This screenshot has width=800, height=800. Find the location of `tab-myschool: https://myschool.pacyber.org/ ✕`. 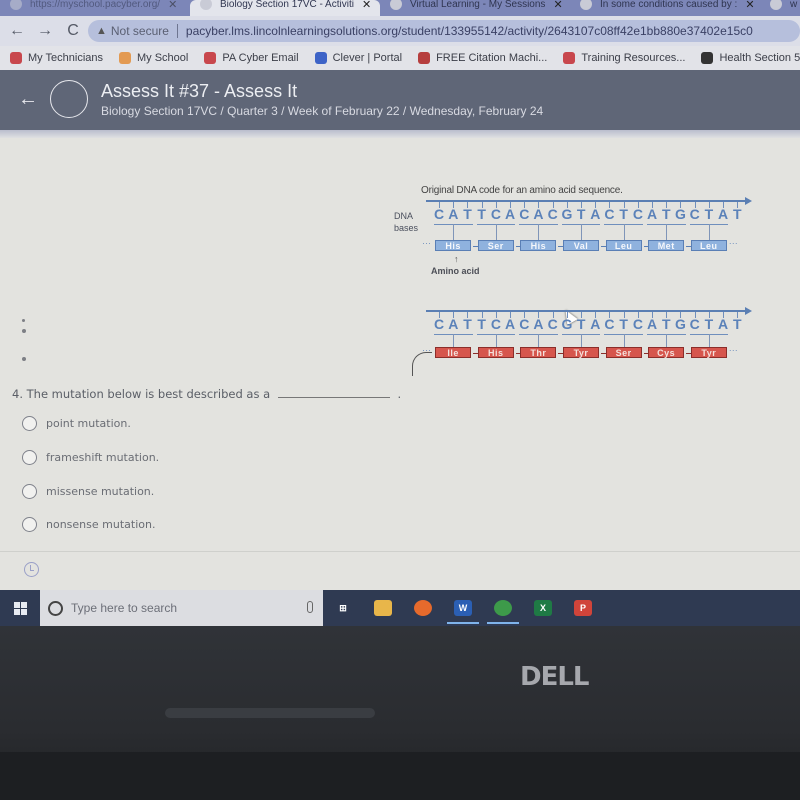

tab-myschool: https://myschool.pacyber.org/ ✕ is located at coordinates (95, 8).